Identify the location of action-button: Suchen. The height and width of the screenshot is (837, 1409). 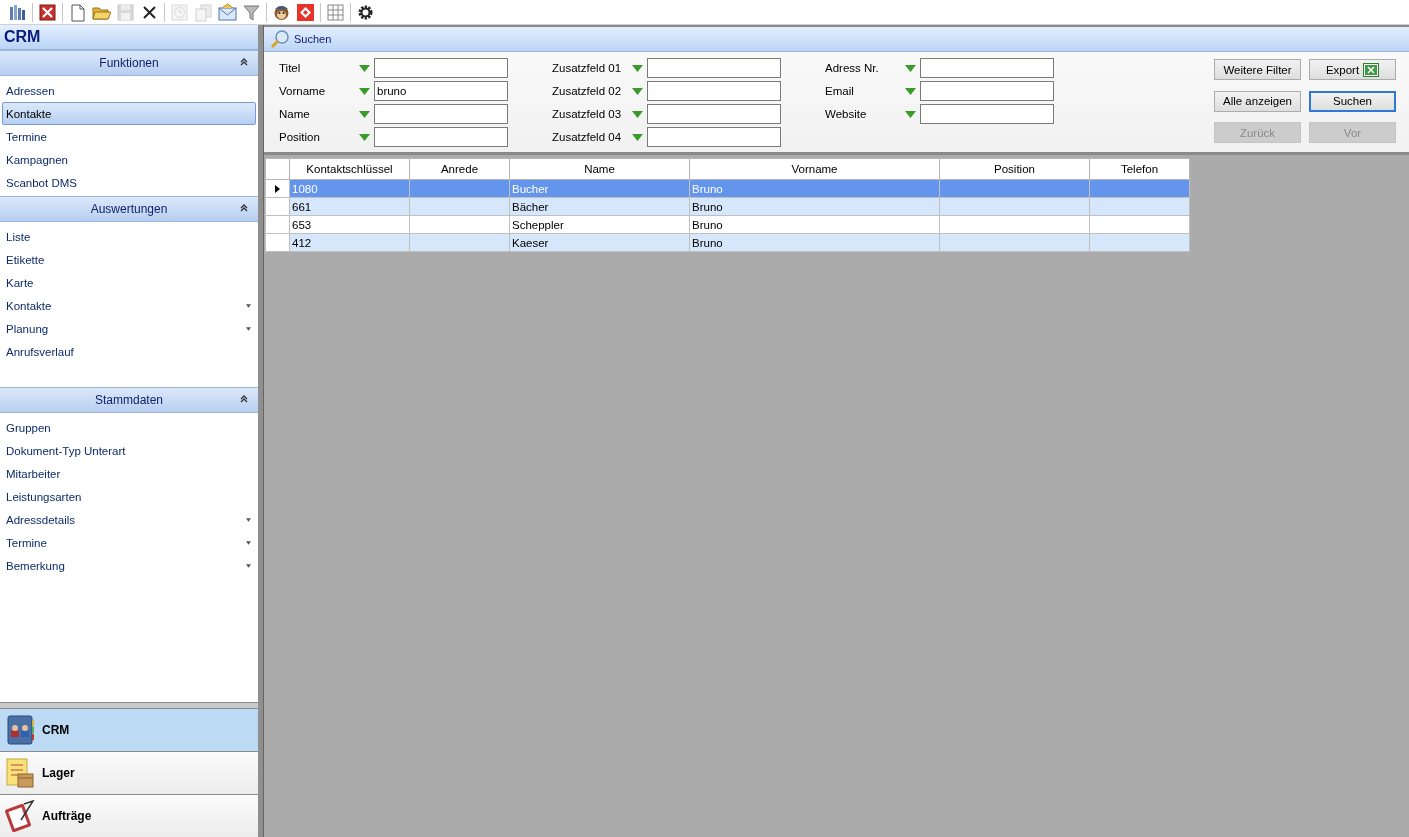
(1352, 101).